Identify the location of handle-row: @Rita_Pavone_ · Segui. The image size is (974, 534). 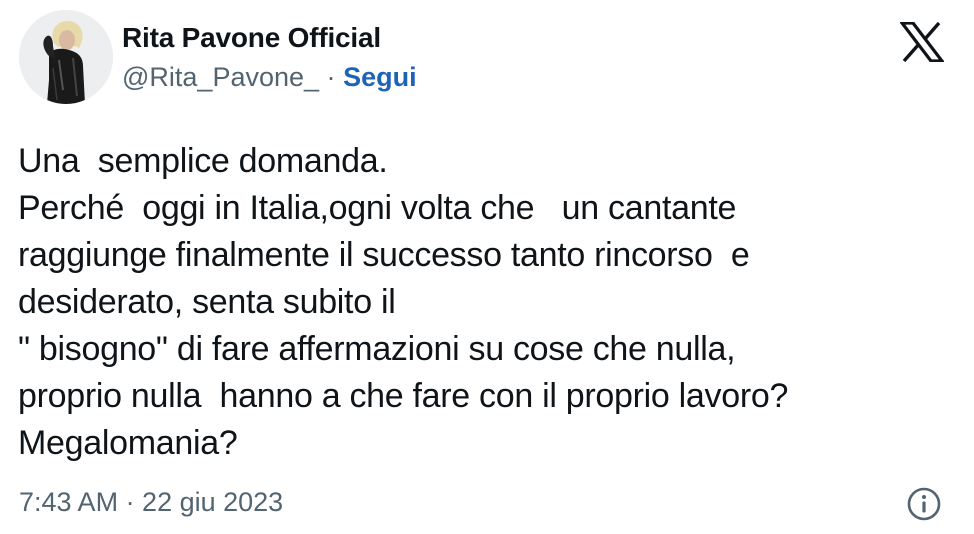
(269, 77).